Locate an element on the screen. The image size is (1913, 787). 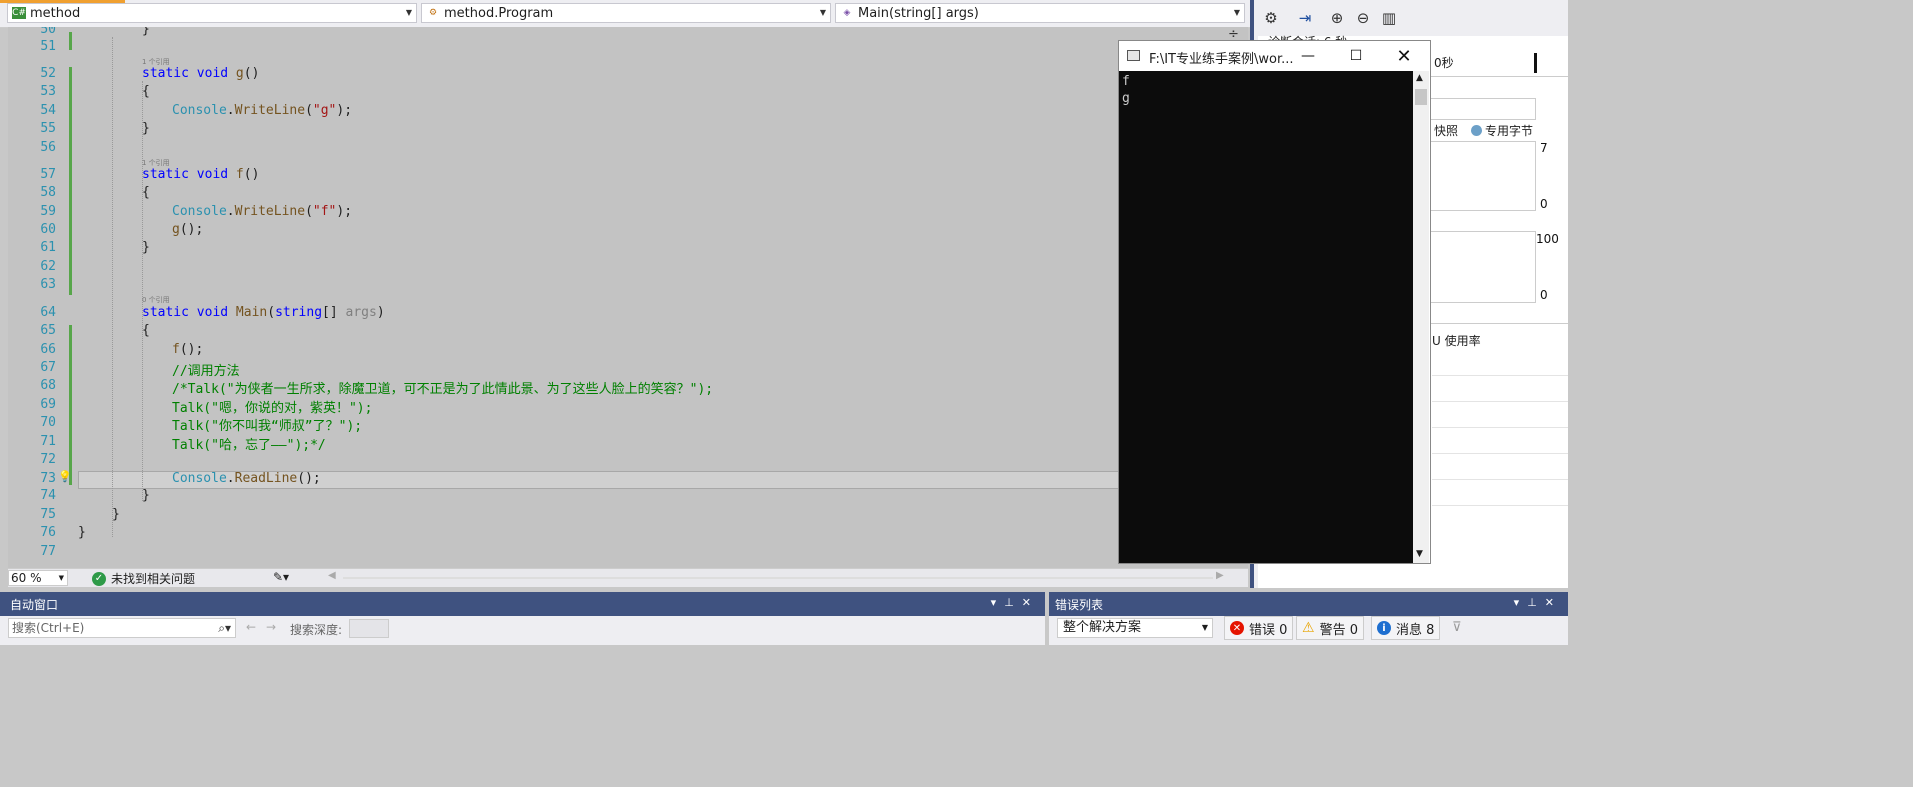
chart-icon: ▥ is located at coordinates (1389, 18).